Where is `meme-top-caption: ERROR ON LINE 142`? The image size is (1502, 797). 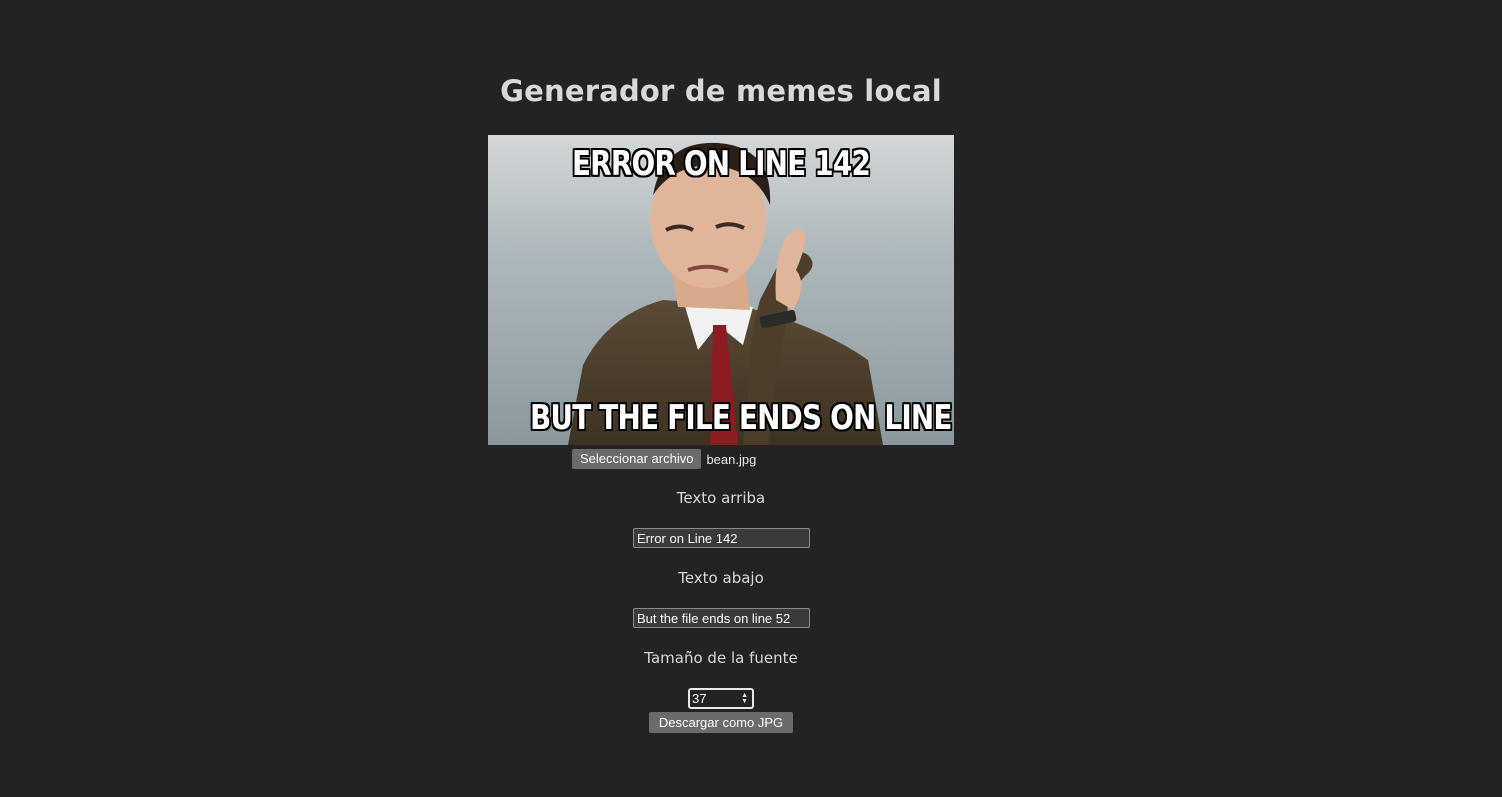 meme-top-caption: ERROR ON LINE 142 is located at coordinates (721, 164).